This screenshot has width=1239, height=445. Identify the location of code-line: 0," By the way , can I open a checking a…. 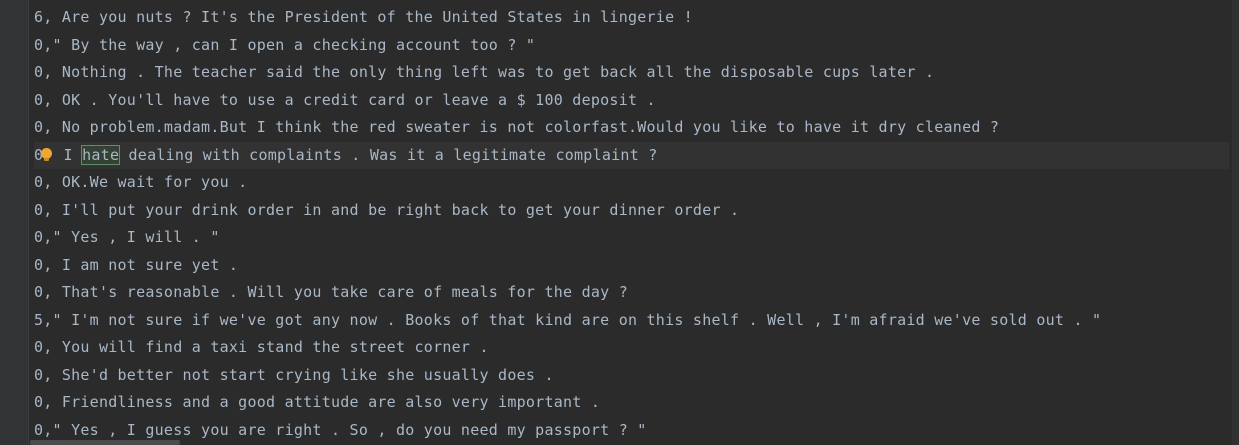
(631, 46).